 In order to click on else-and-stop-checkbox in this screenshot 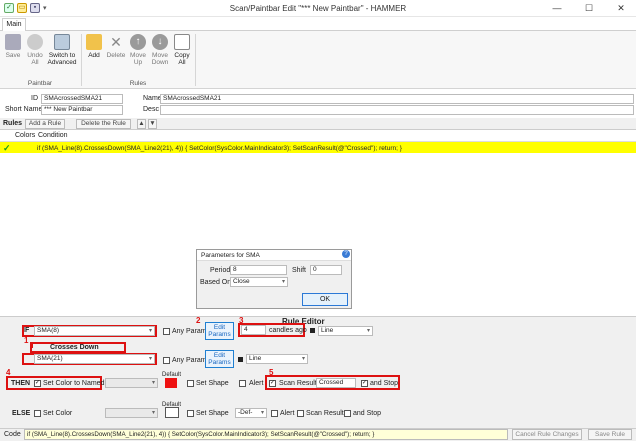, I will do `click(347, 413)`.